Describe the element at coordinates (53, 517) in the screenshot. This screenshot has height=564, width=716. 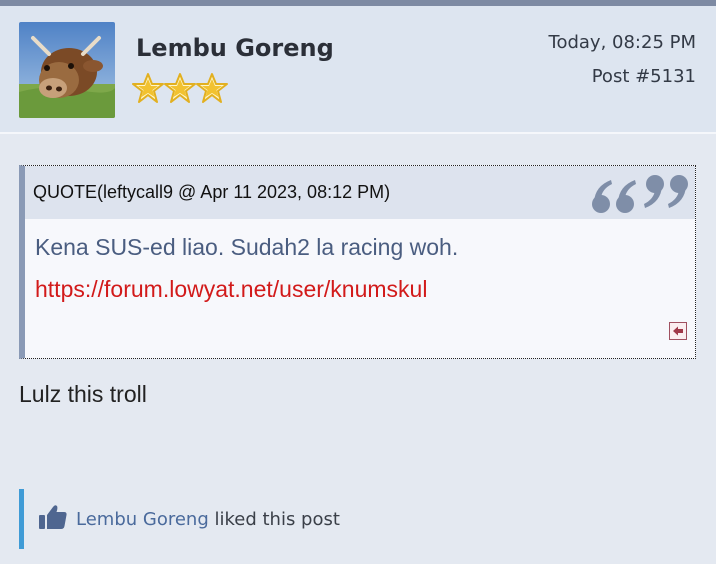
I see `thumbs-up-icon` at that location.